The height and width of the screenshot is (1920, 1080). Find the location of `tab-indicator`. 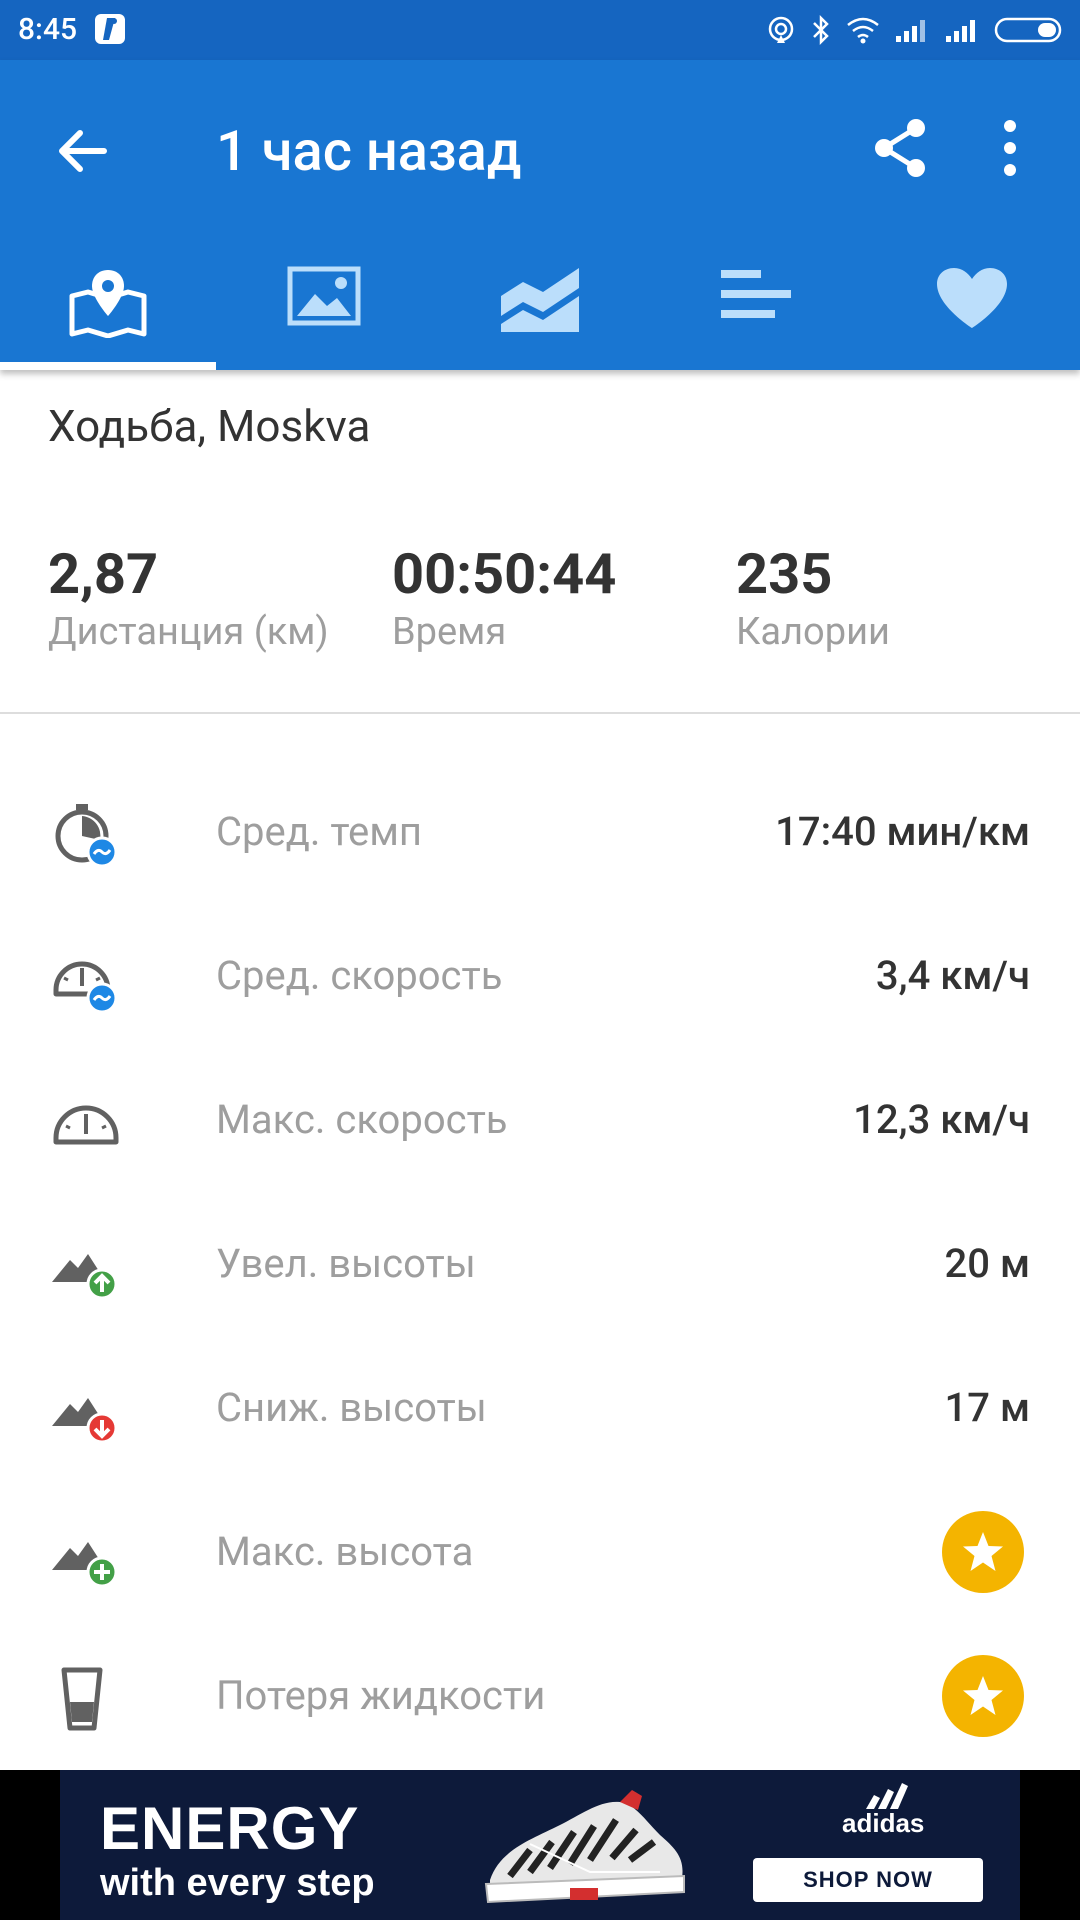

tab-indicator is located at coordinates (108, 366).